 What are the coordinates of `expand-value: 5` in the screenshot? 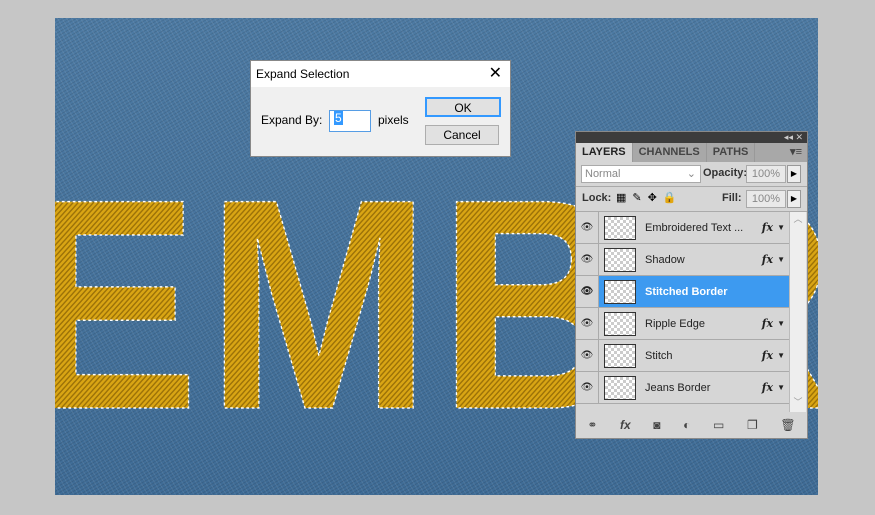 It's located at (338, 118).